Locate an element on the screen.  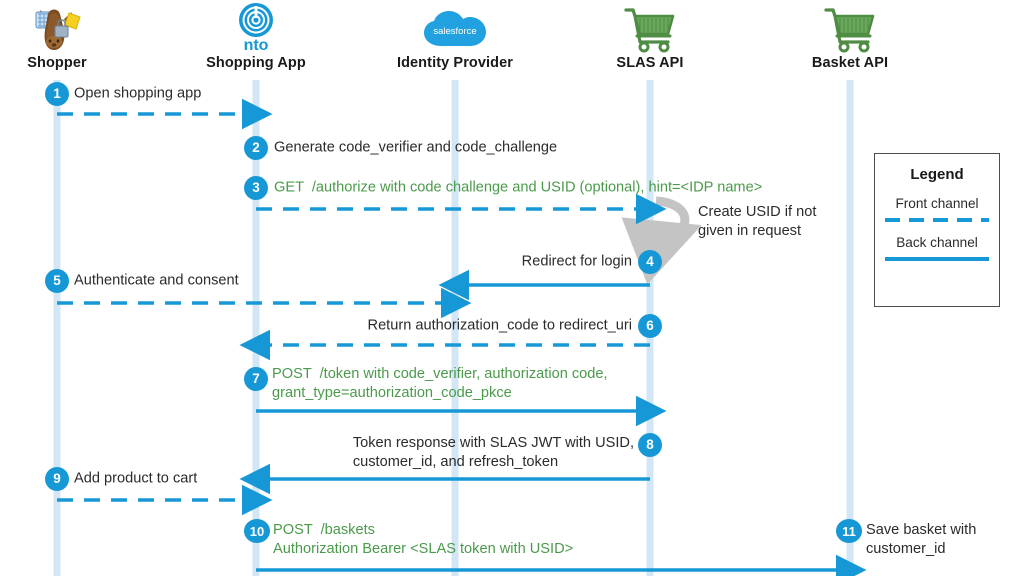
actor-basket: Basket API is located at coordinates (850, 36).